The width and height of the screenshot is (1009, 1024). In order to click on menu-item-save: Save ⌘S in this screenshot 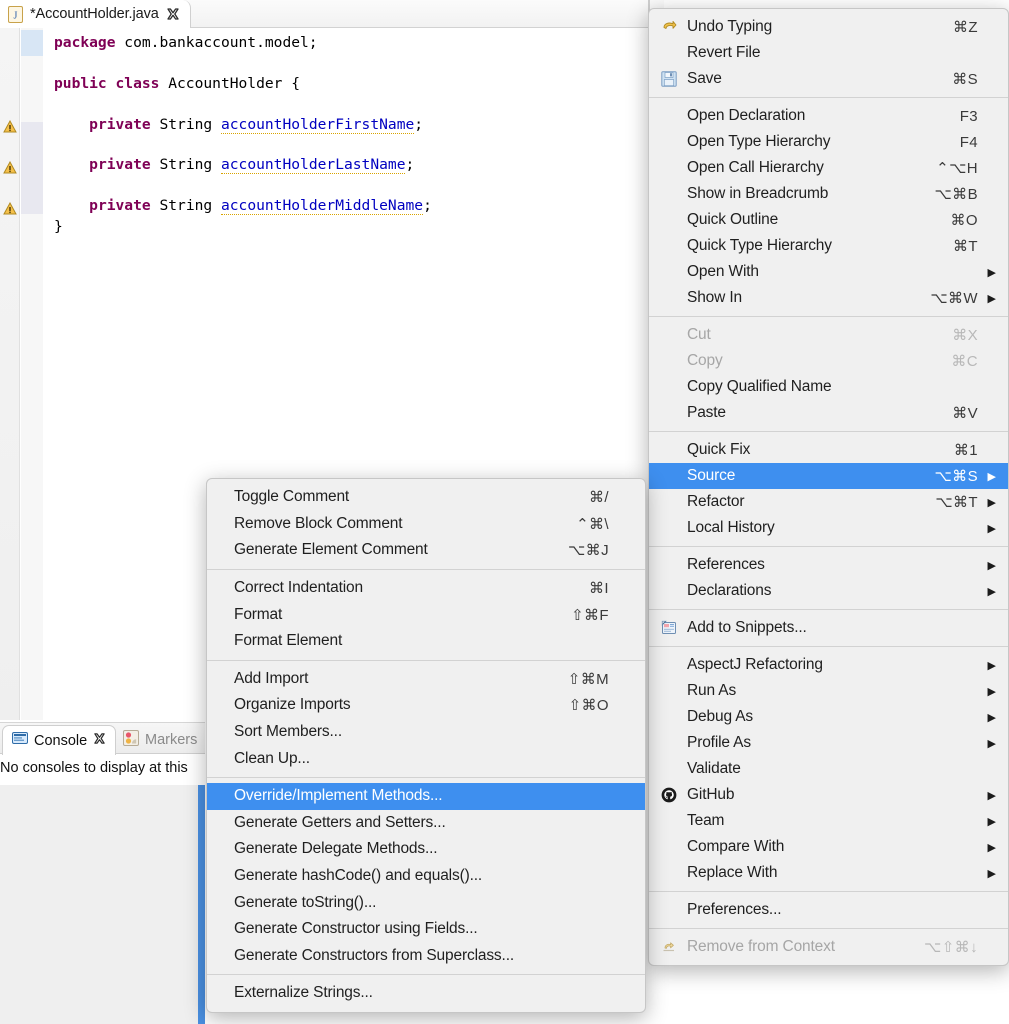, I will do `click(828, 79)`.